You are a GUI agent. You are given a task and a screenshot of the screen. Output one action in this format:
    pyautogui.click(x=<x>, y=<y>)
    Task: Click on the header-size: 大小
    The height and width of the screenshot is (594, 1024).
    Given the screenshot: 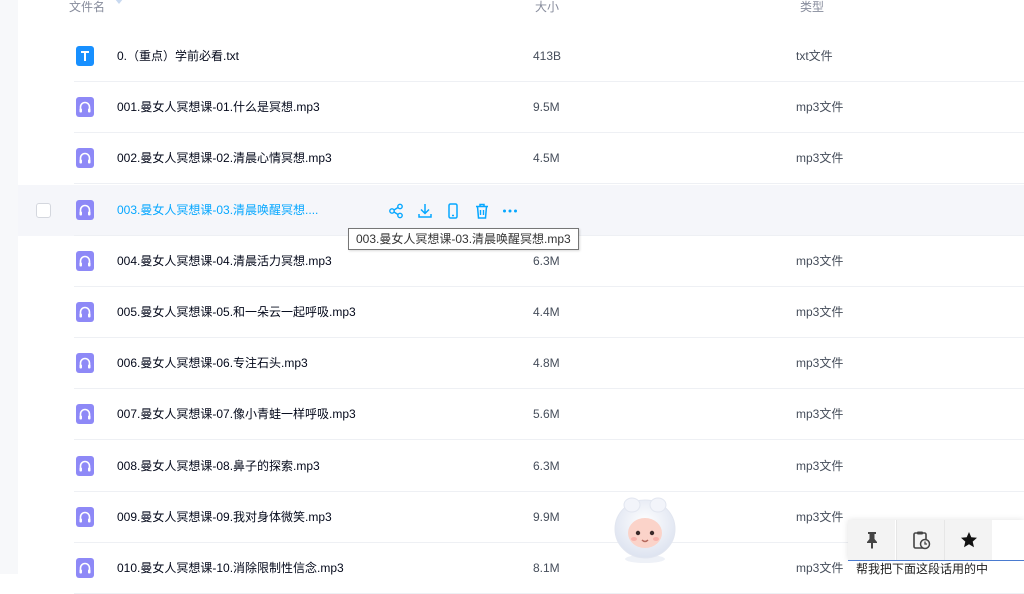 What is the action you would take?
    pyautogui.click(x=547, y=7)
    